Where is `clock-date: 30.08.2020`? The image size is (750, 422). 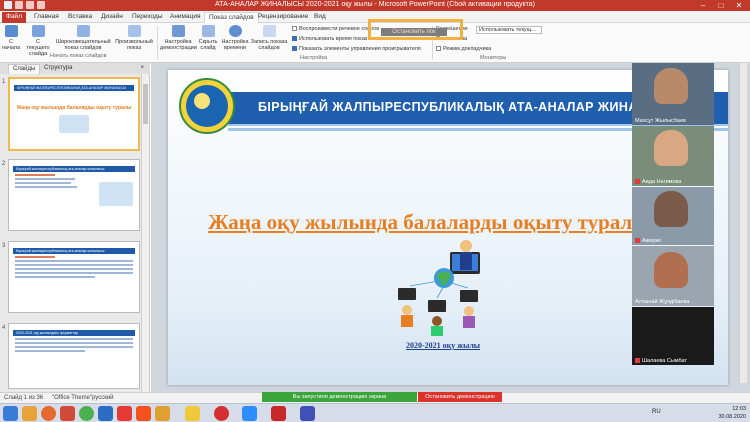
clock-date: 30.08.2020 is located at coordinates (732, 417).